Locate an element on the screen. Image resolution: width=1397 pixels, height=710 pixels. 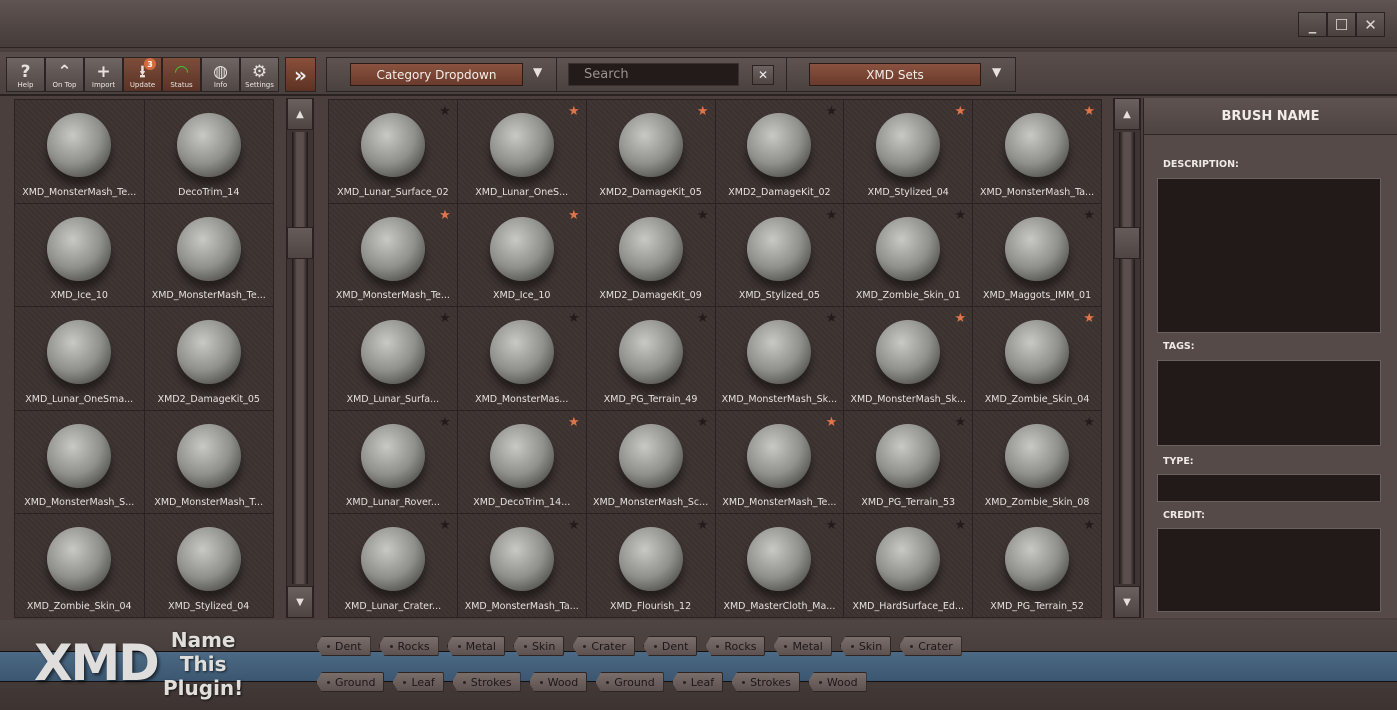
close-button: ✕ is located at coordinates (1370, 24).